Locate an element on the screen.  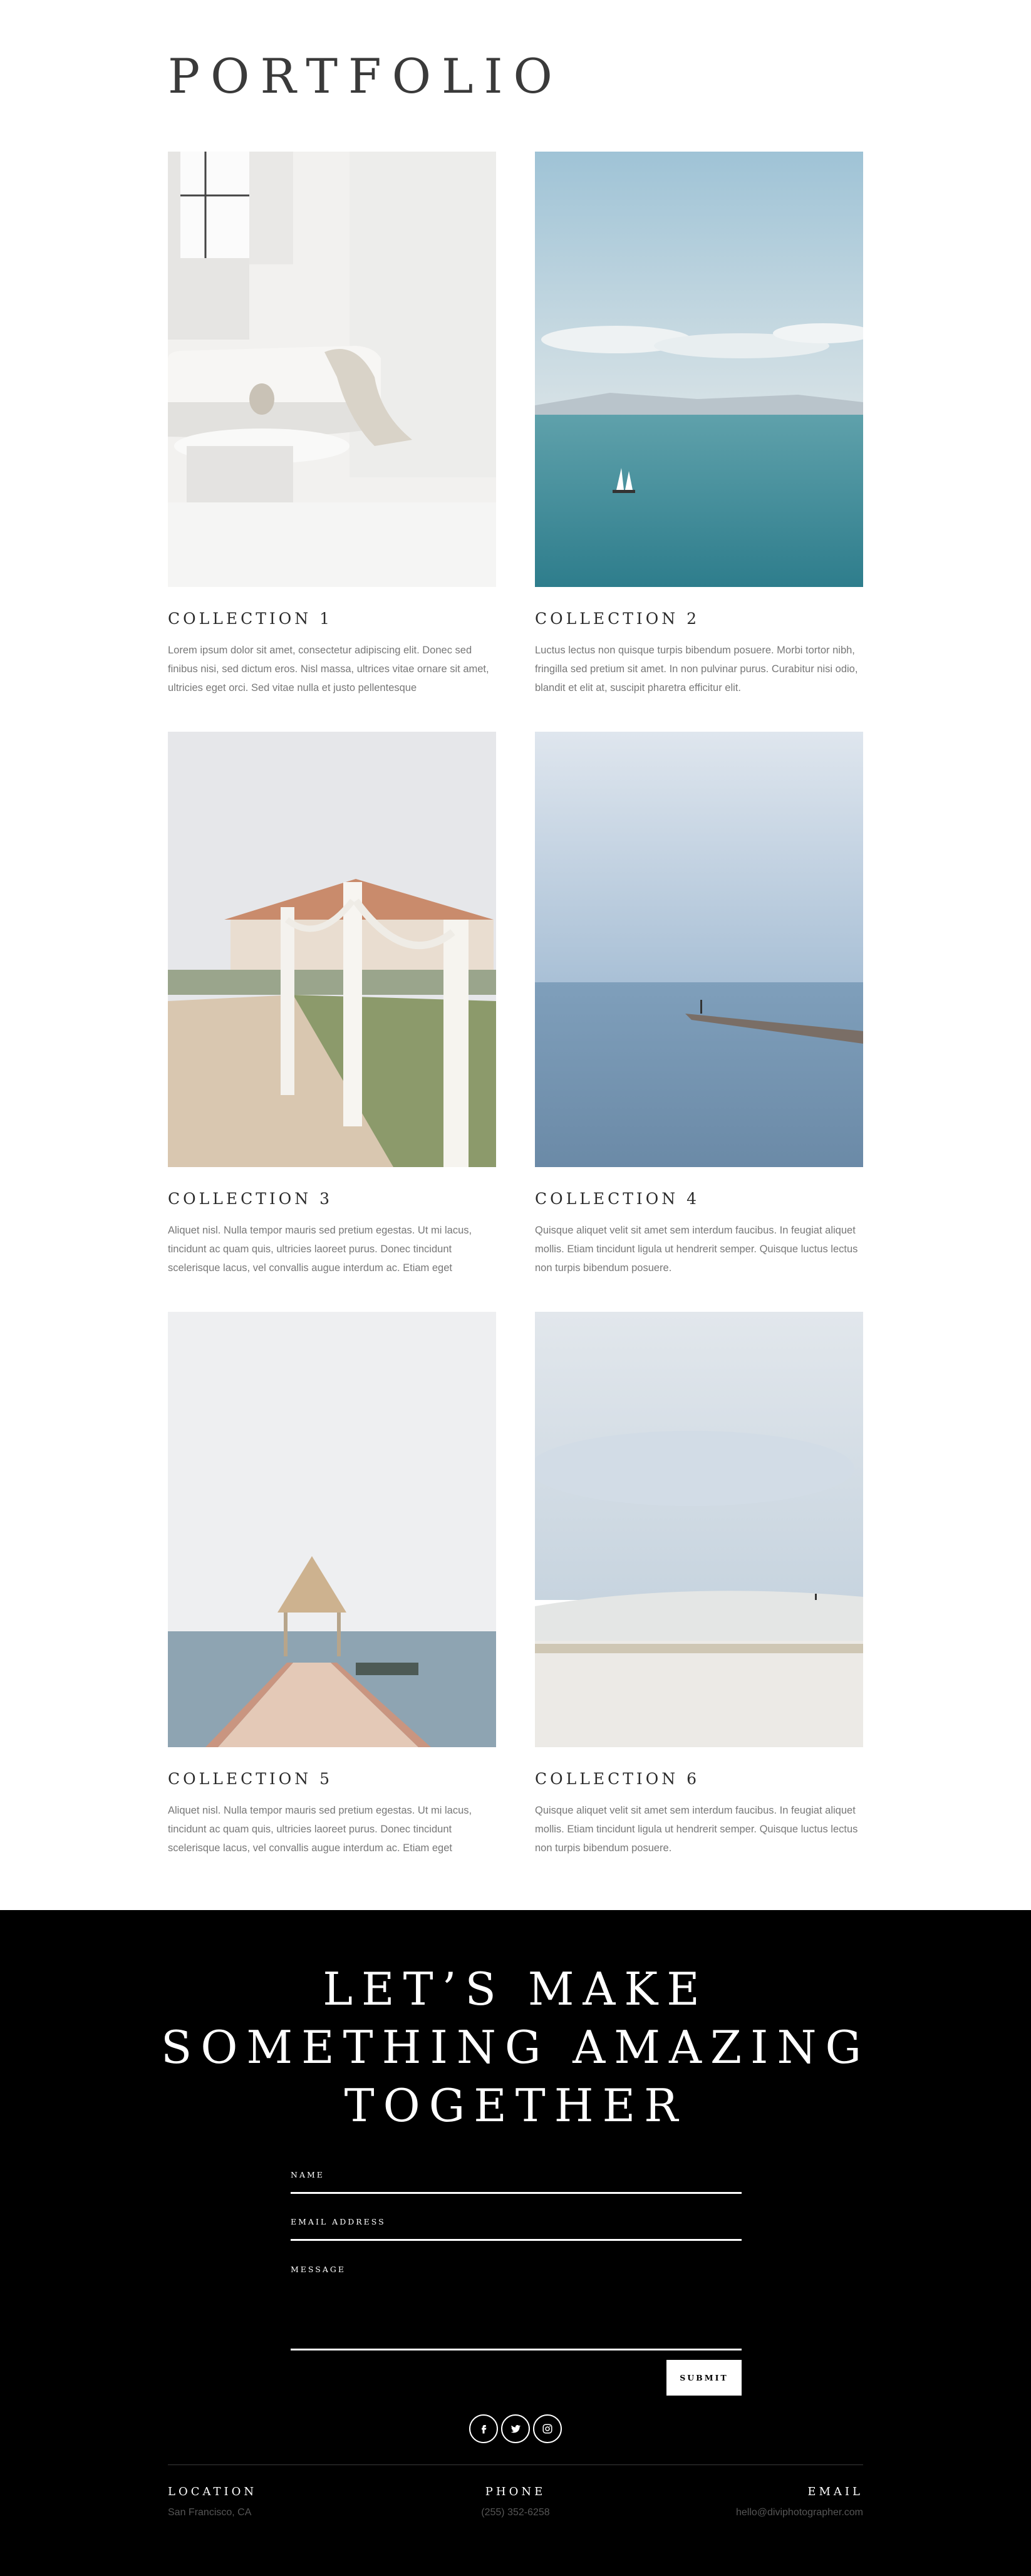
rope-fence-photo is located at coordinates (332, 949).